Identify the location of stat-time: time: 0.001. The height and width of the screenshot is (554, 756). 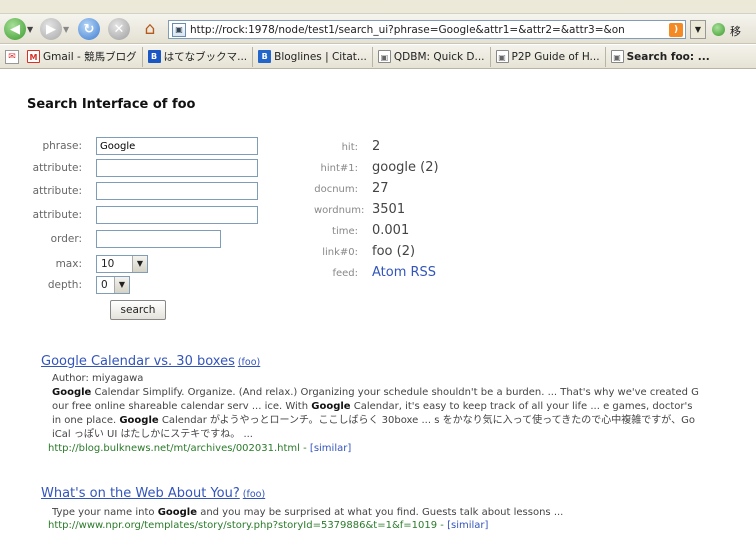
(361, 230).